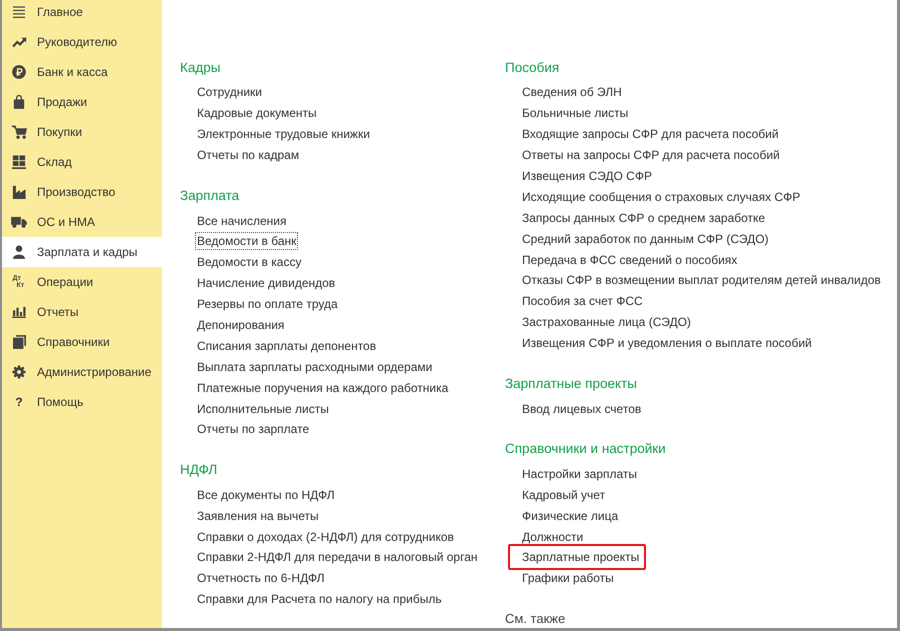 The width and height of the screenshot is (900, 631). I want to click on sidebar-item: Производство, so click(82, 192).